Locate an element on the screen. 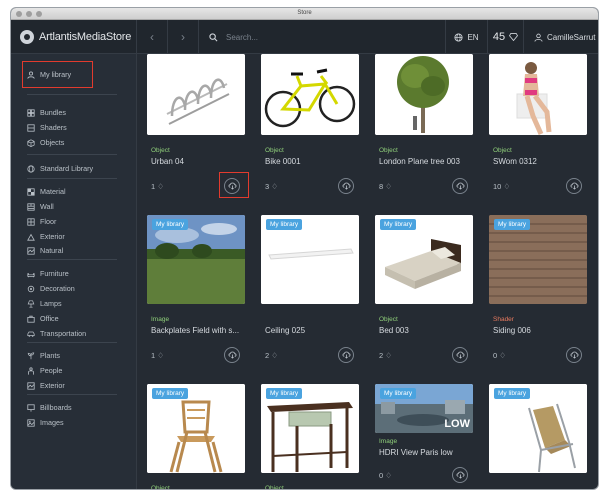  count-value: 2 is located at coordinates (381, 355).